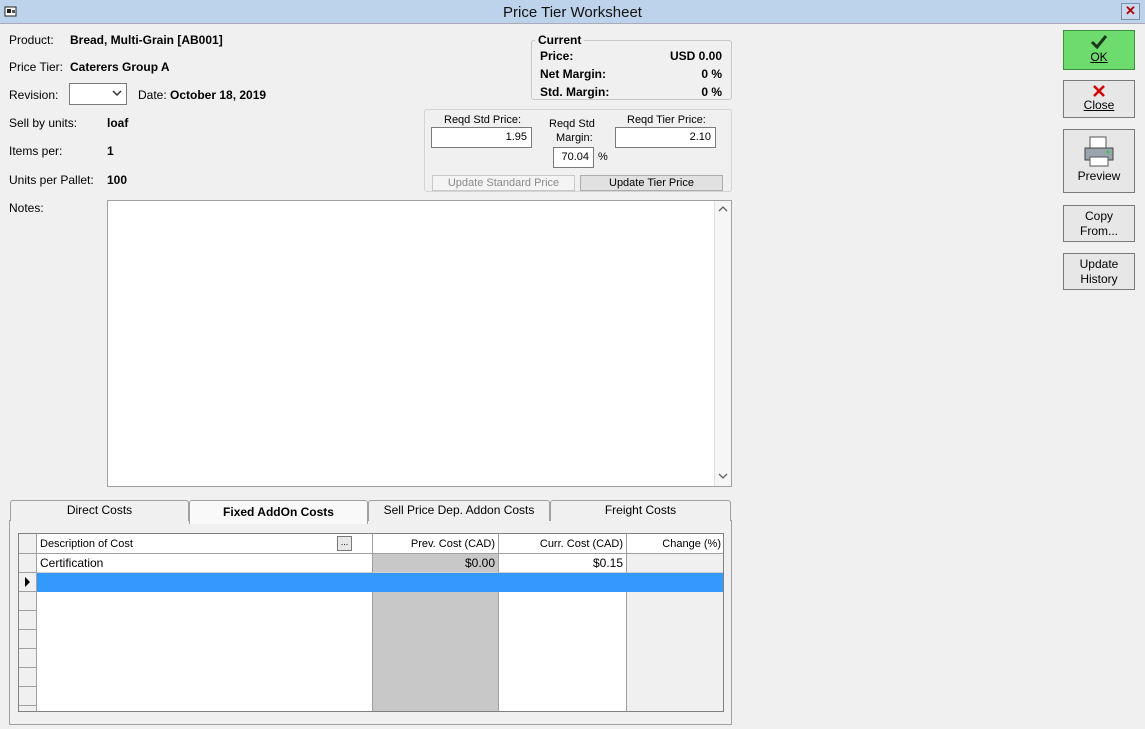  I want to click on ok-button: OK, so click(1099, 50).